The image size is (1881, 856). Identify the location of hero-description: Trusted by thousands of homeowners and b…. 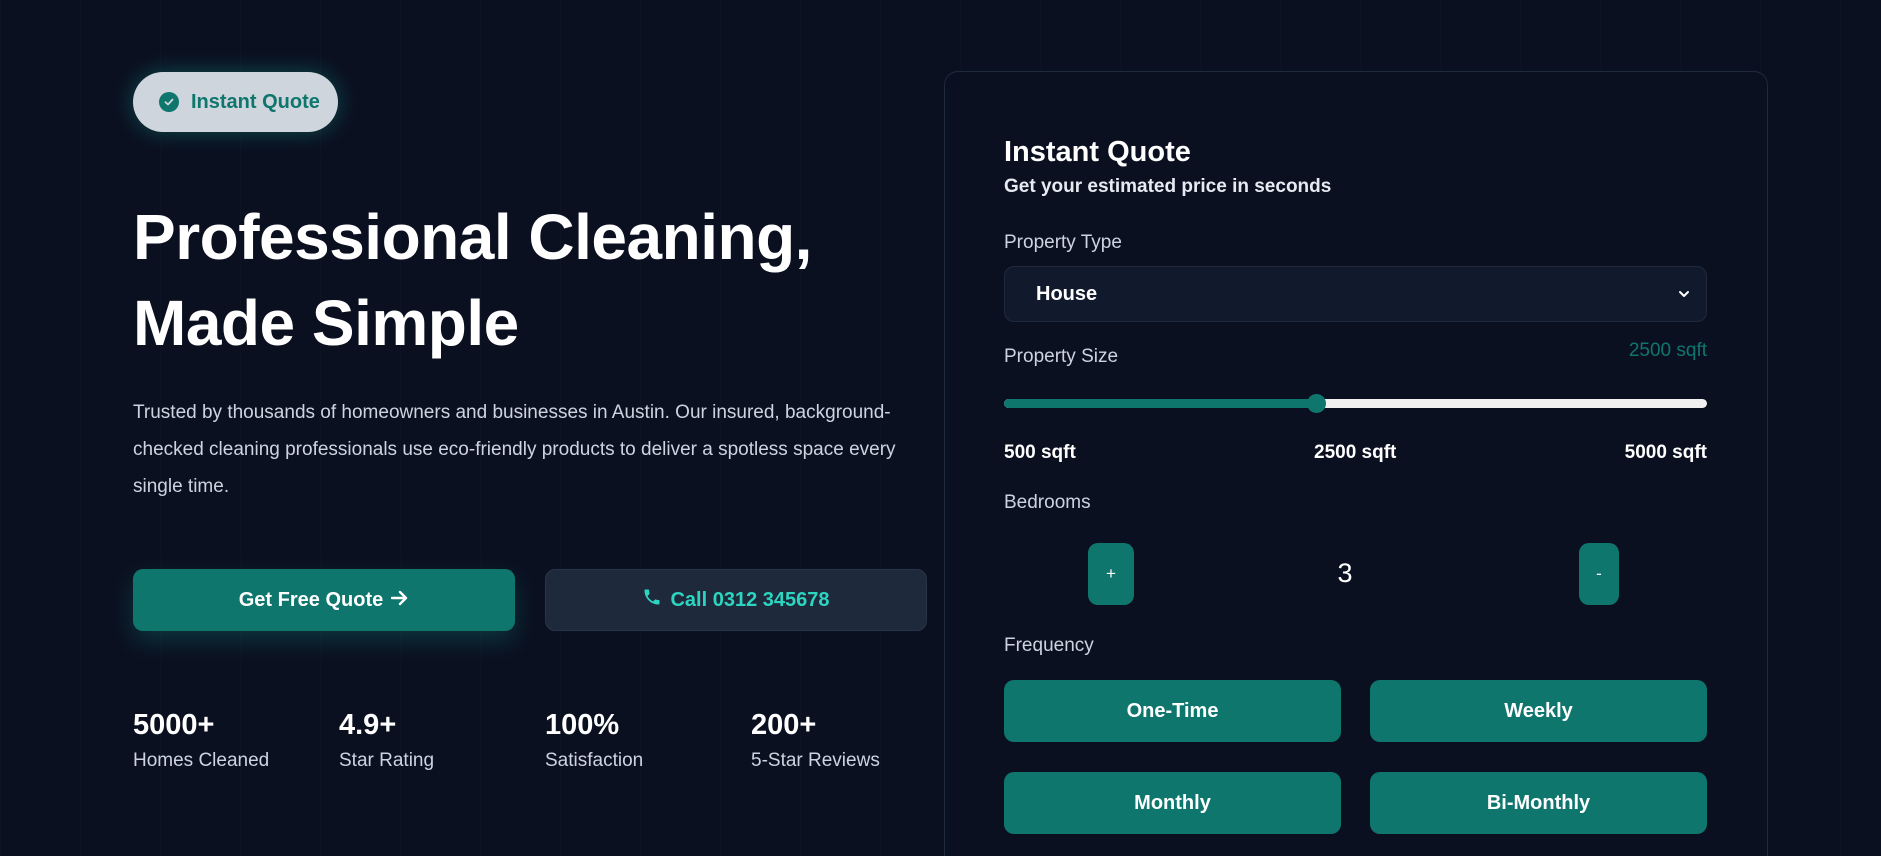
(514, 449).